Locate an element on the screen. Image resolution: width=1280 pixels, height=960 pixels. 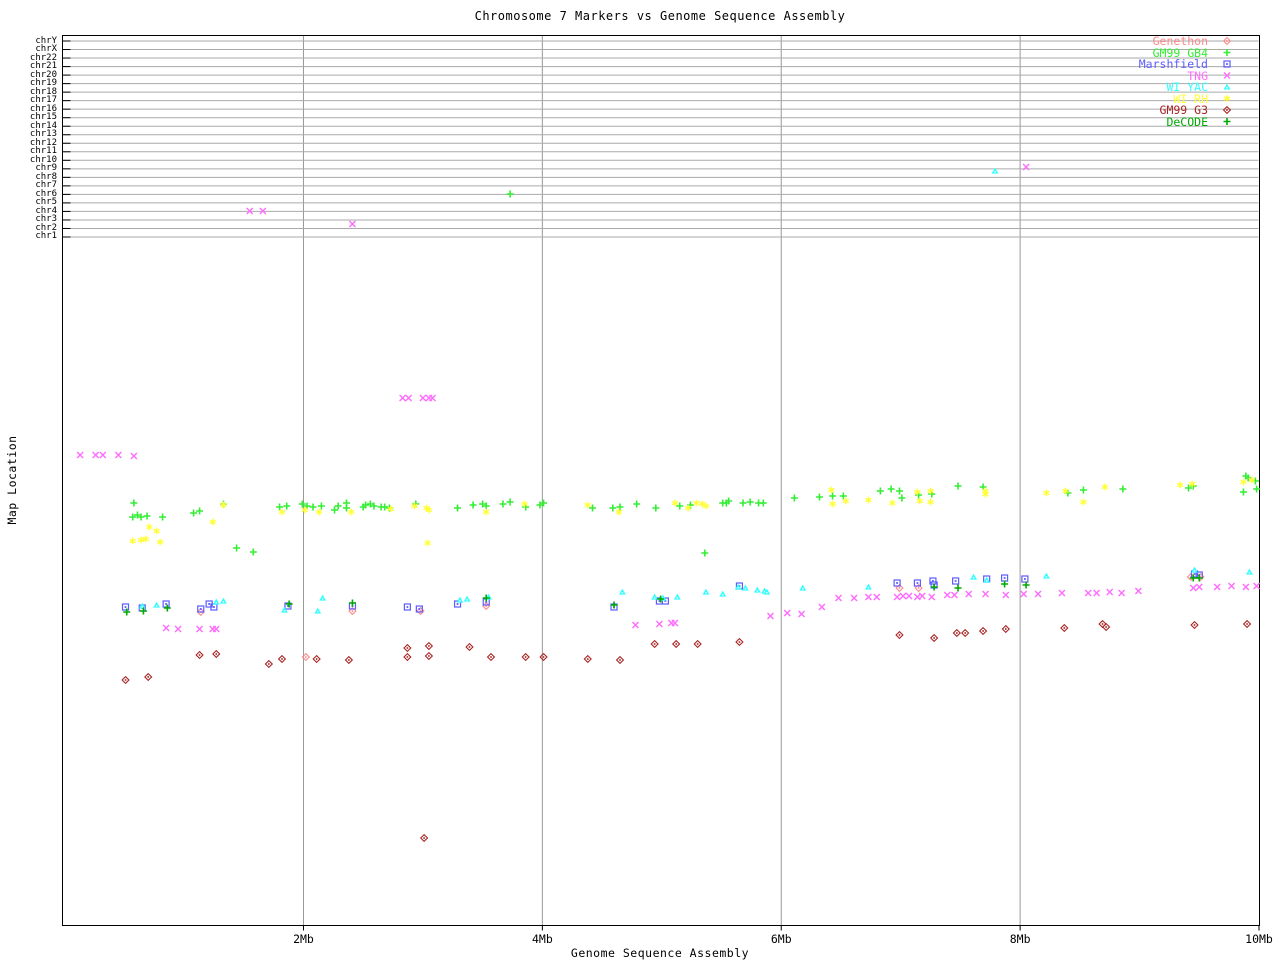
x-tick-label-6mb: 6Mb is located at coordinates (781, 939).